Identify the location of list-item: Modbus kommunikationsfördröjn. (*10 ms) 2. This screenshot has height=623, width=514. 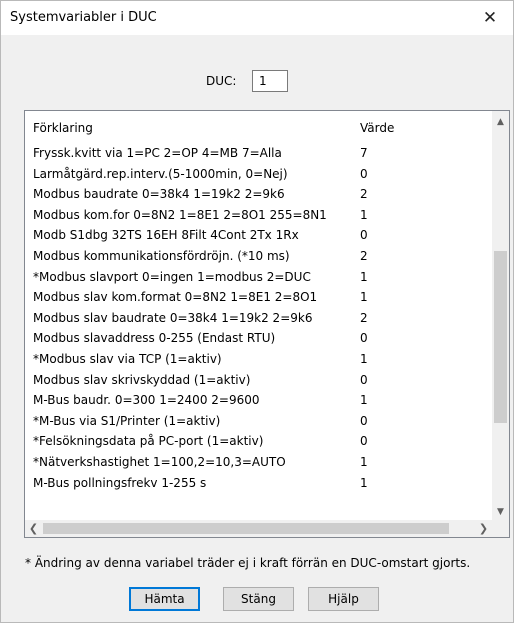
(263, 256).